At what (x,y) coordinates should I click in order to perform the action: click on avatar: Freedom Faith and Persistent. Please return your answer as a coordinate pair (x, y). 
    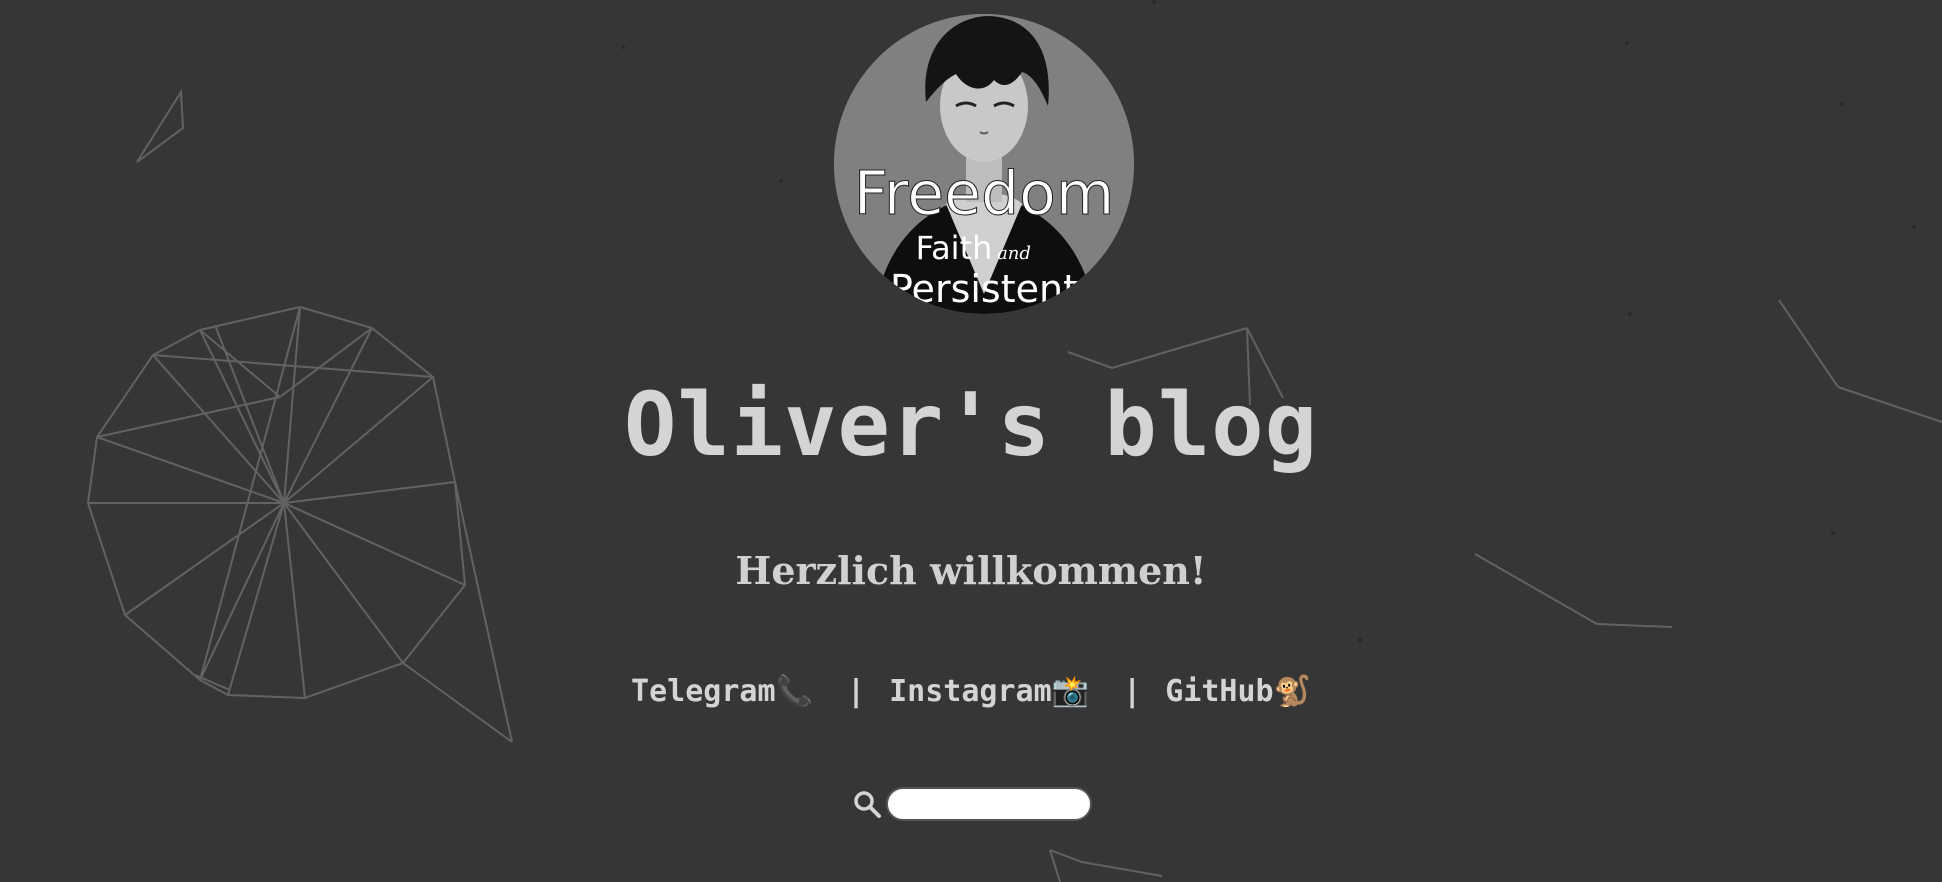
    Looking at the image, I should click on (984, 164).